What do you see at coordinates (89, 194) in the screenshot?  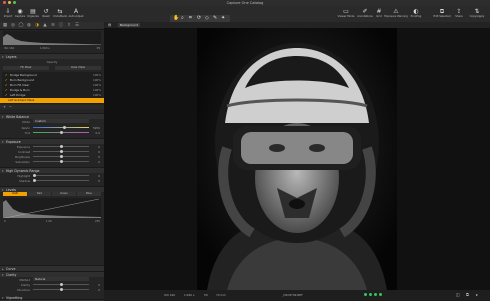 I see `channel-tab-blue: Blue` at bounding box center [89, 194].